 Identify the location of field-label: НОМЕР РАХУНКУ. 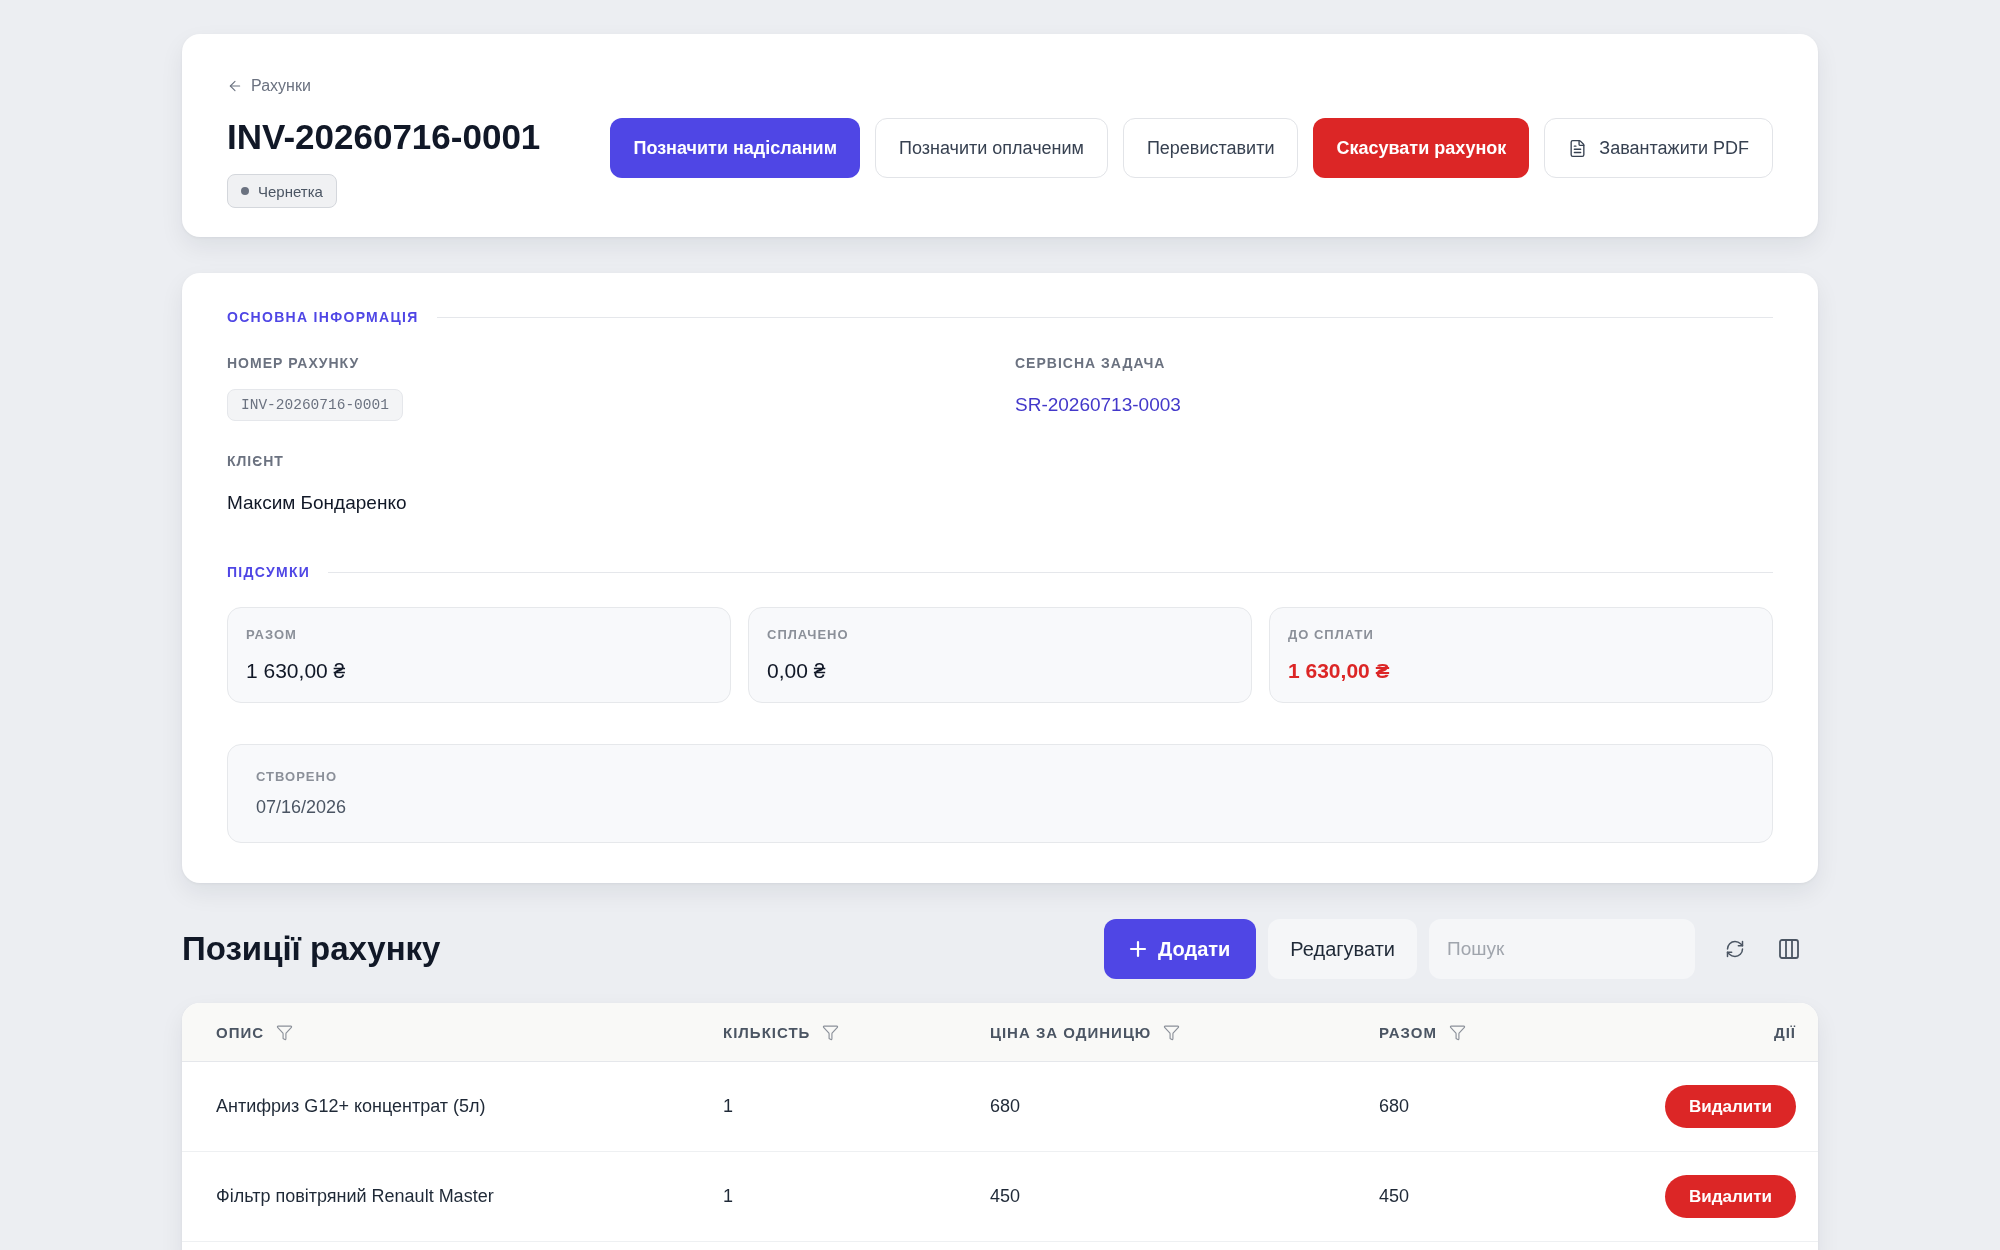
(293, 363).